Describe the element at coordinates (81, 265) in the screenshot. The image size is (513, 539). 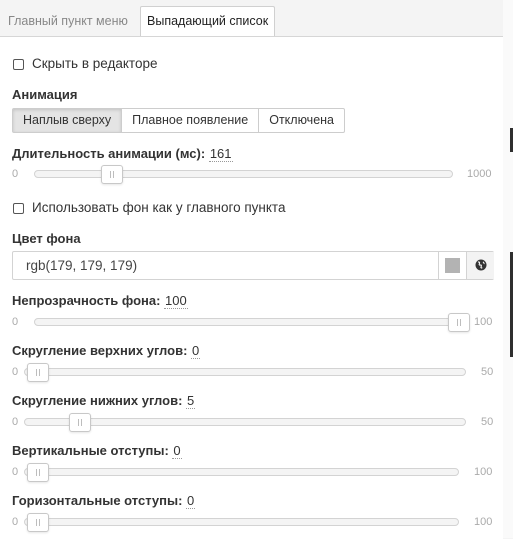
I see `bg-color-input: rgb(179, 179, 179)` at that location.